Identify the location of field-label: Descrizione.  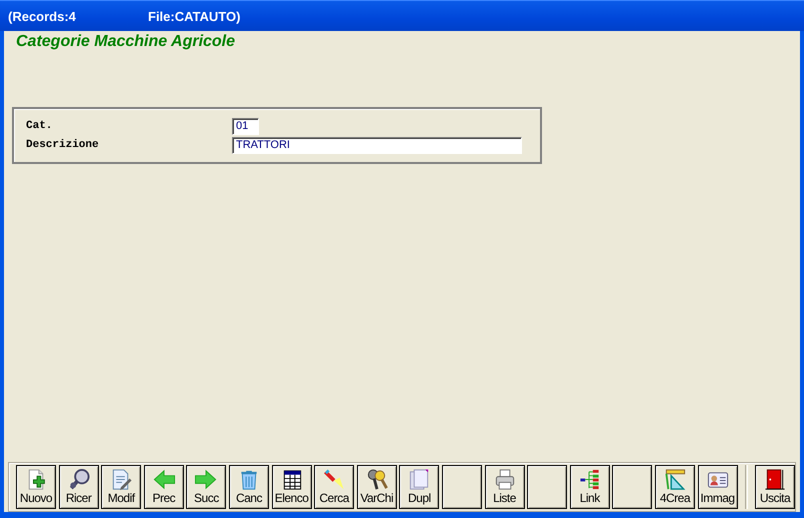
(62, 145).